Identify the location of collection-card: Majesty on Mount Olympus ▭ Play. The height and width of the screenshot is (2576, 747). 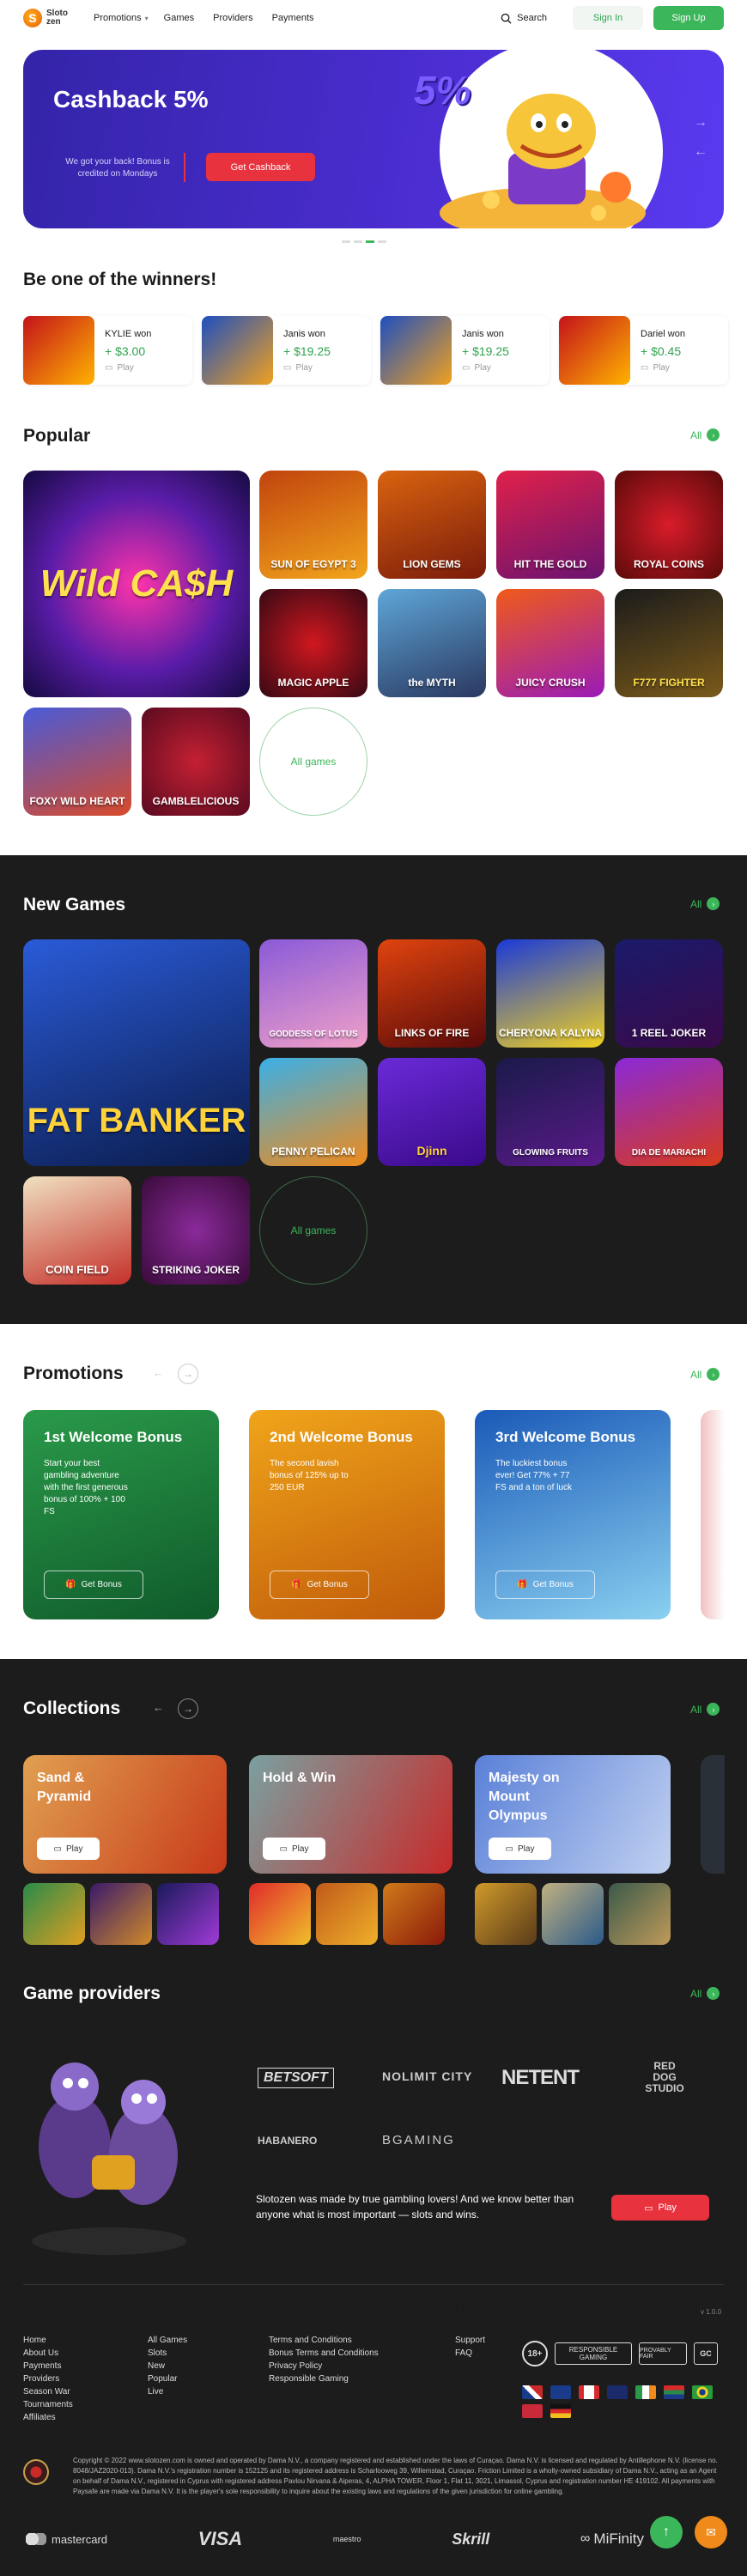
(573, 1814).